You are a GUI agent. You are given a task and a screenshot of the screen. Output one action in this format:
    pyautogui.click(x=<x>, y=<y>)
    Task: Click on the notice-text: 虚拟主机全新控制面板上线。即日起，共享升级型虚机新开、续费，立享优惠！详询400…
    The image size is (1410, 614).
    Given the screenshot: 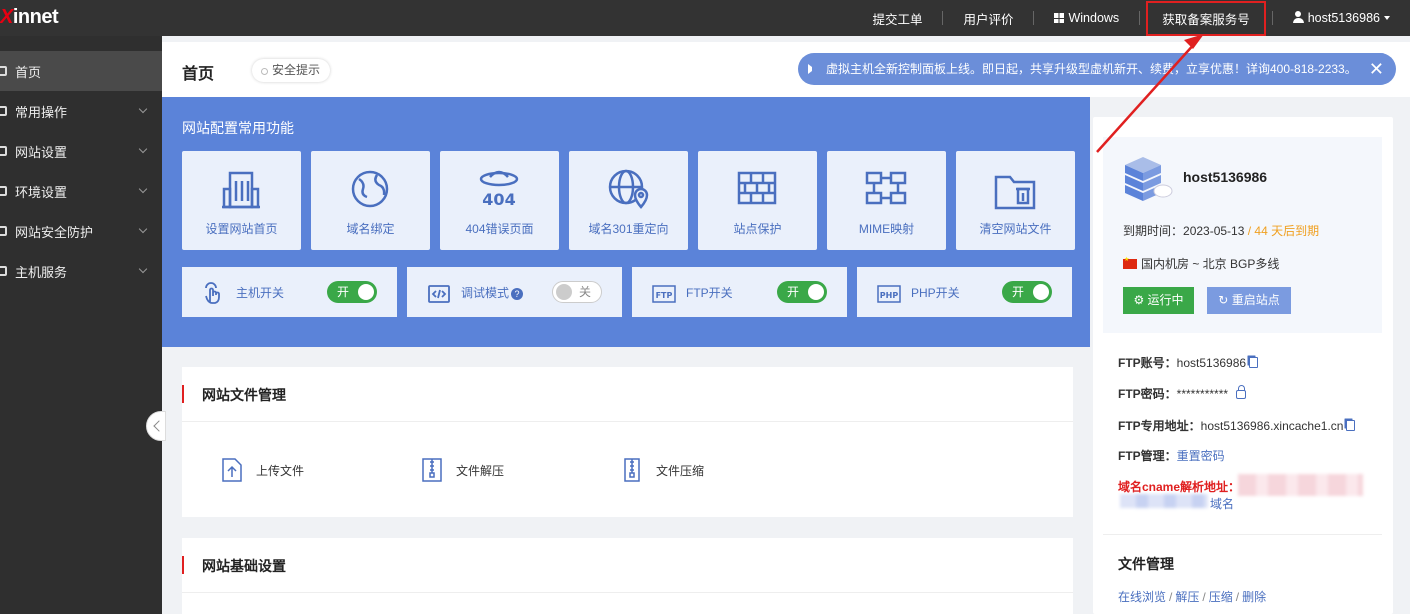 What is the action you would take?
    pyautogui.click(x=1091, y=69)
    